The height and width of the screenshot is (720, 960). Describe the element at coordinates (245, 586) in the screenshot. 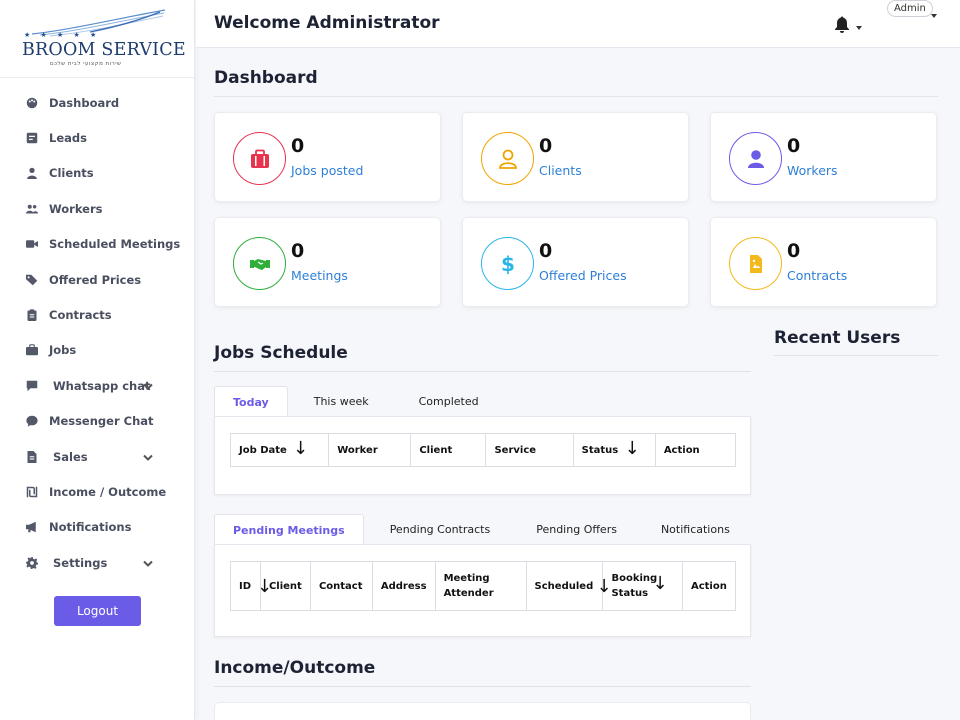

I see `column-label: ID` at that location.